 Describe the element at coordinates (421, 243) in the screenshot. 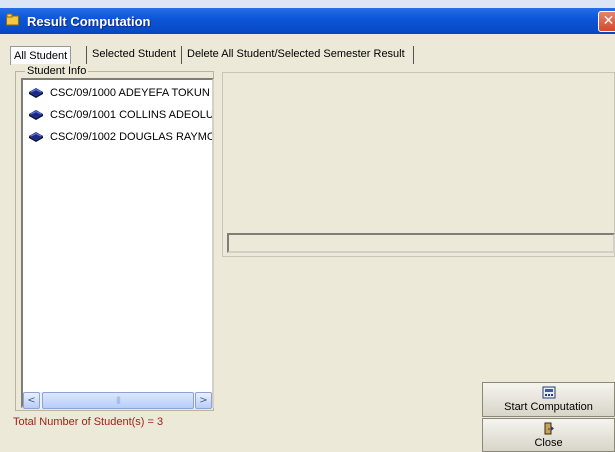

I see `progress-bar` at that location.